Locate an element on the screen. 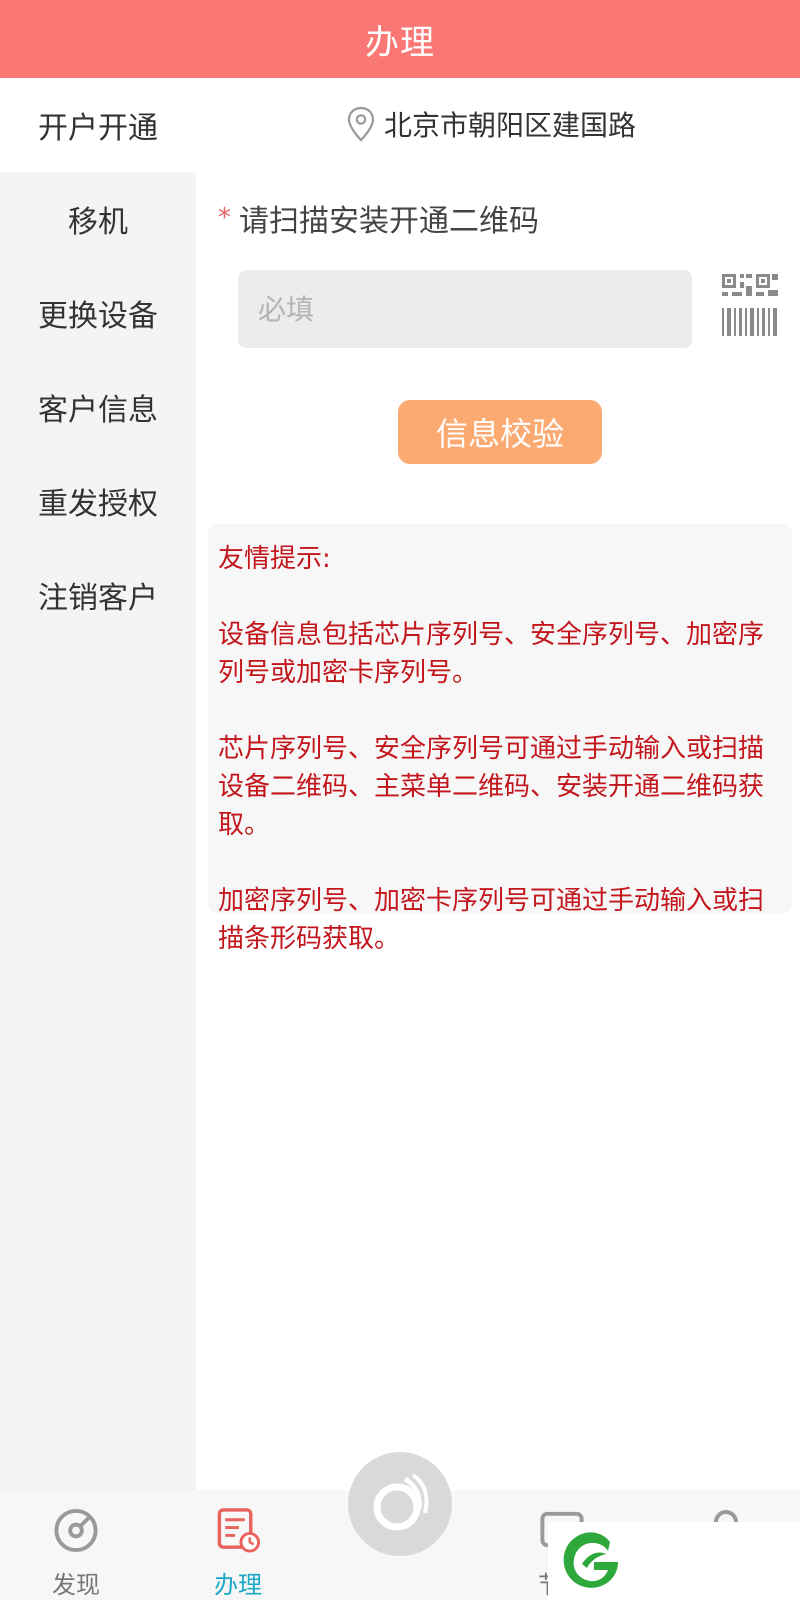 The image size is (800, 1600). sidebar-item-cancel-customer: 注销客户 is located at coordinates (98, 595).